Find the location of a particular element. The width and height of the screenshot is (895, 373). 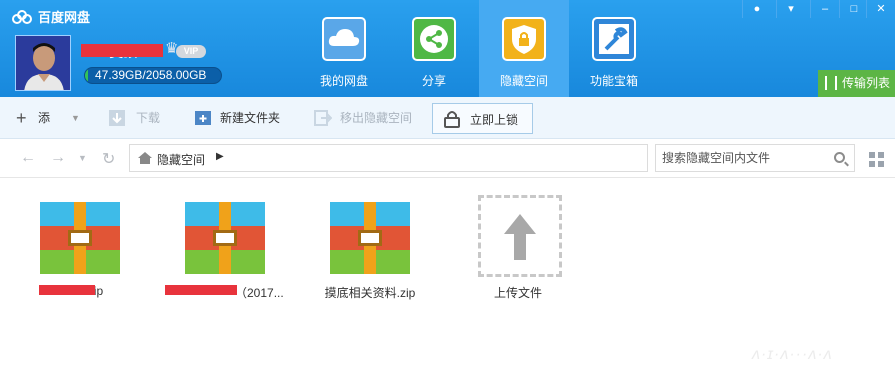

download-button: 下载 is located at coordinates (138, 118).